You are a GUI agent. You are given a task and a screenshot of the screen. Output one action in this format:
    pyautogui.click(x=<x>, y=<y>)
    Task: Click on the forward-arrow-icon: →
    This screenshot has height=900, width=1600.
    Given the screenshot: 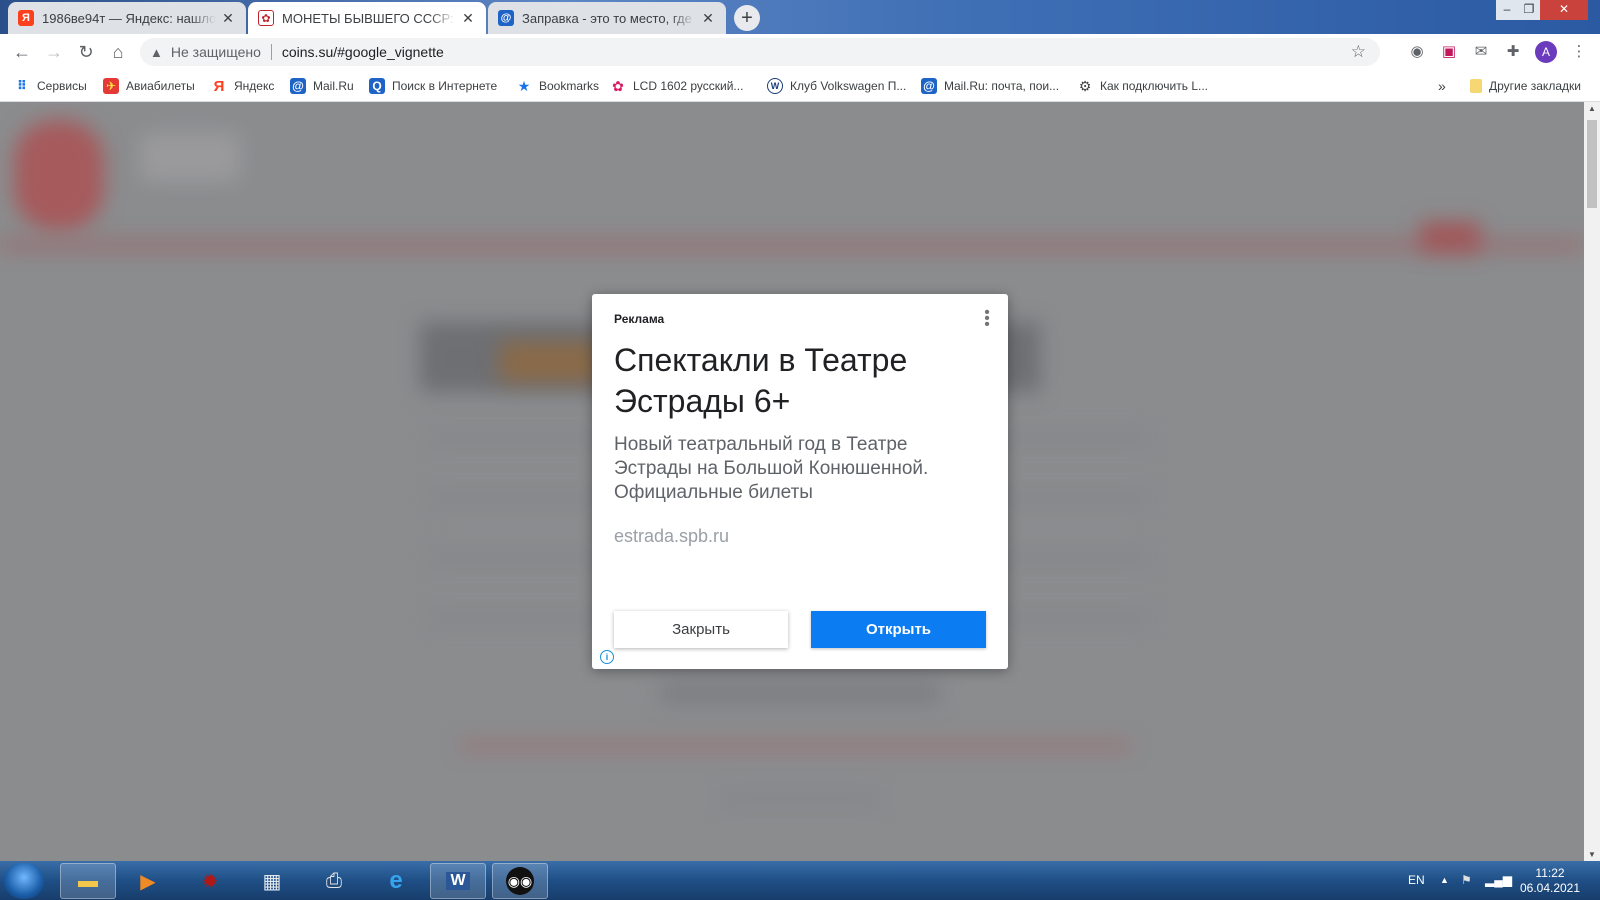 What is the action you would take?
    pyautogui.click(x=54, y=52)
    